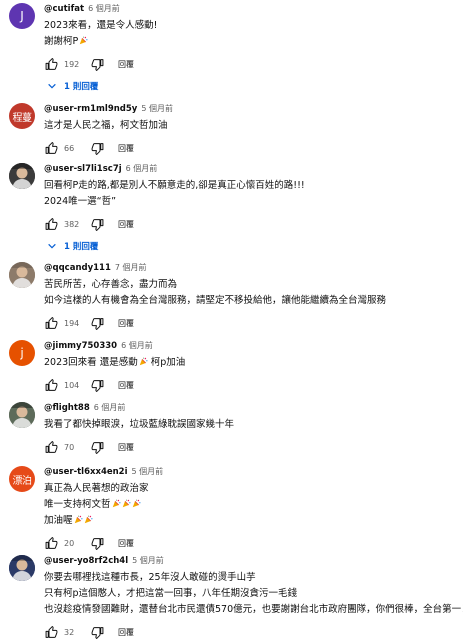 The width and height of the screenshot is (463, 640). What do you see at coordinates (64, 9) in the screenshot?
I see `comment-author: @cutifat` at bounding box center [64, 9].